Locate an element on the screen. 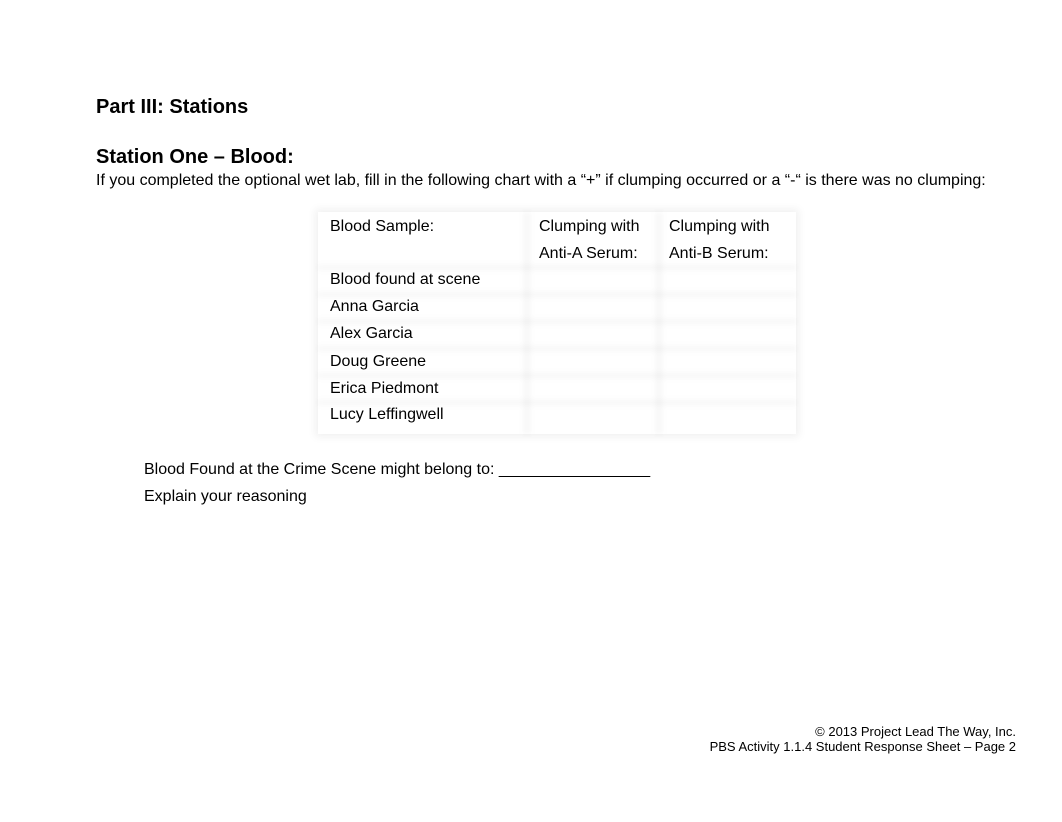 This screenshot has width=1062, height=822. header-blood-sample: Blood Sample: is located at coordinates (382, 240).